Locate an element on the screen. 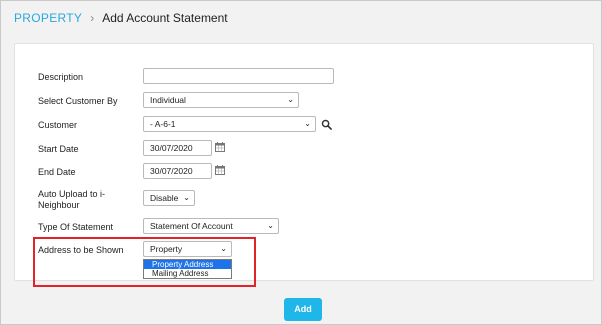  description-label: Description is located at coordinates (61, 77).